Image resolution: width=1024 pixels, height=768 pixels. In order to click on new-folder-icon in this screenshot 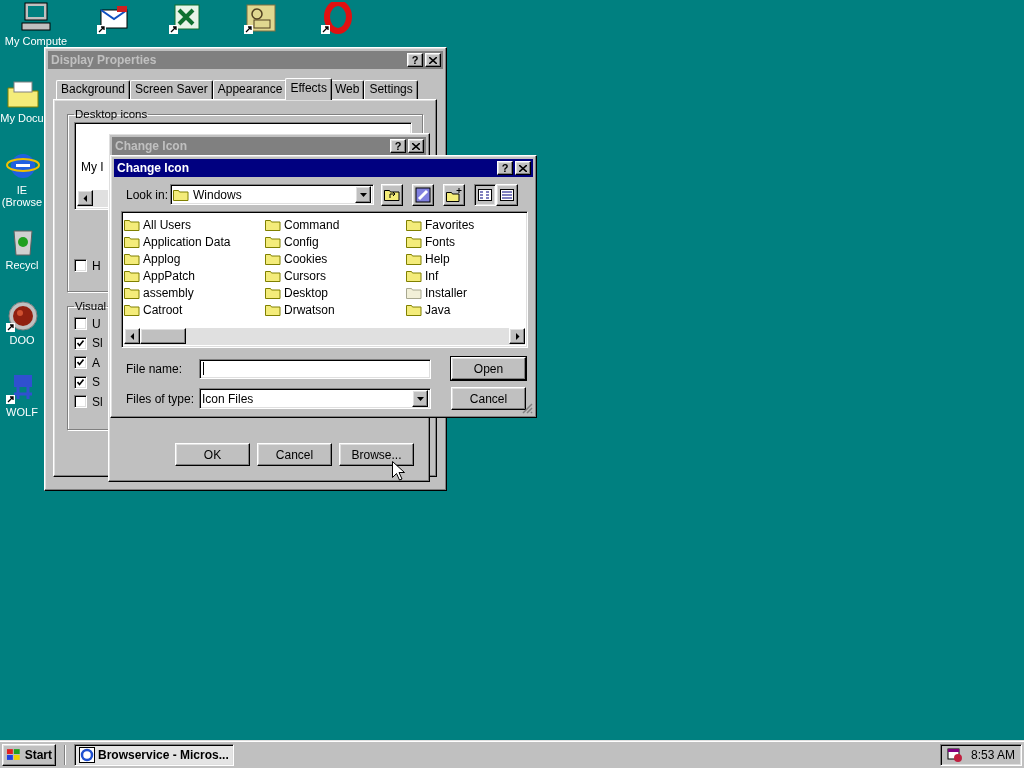, I will do `click(454, 194)`.